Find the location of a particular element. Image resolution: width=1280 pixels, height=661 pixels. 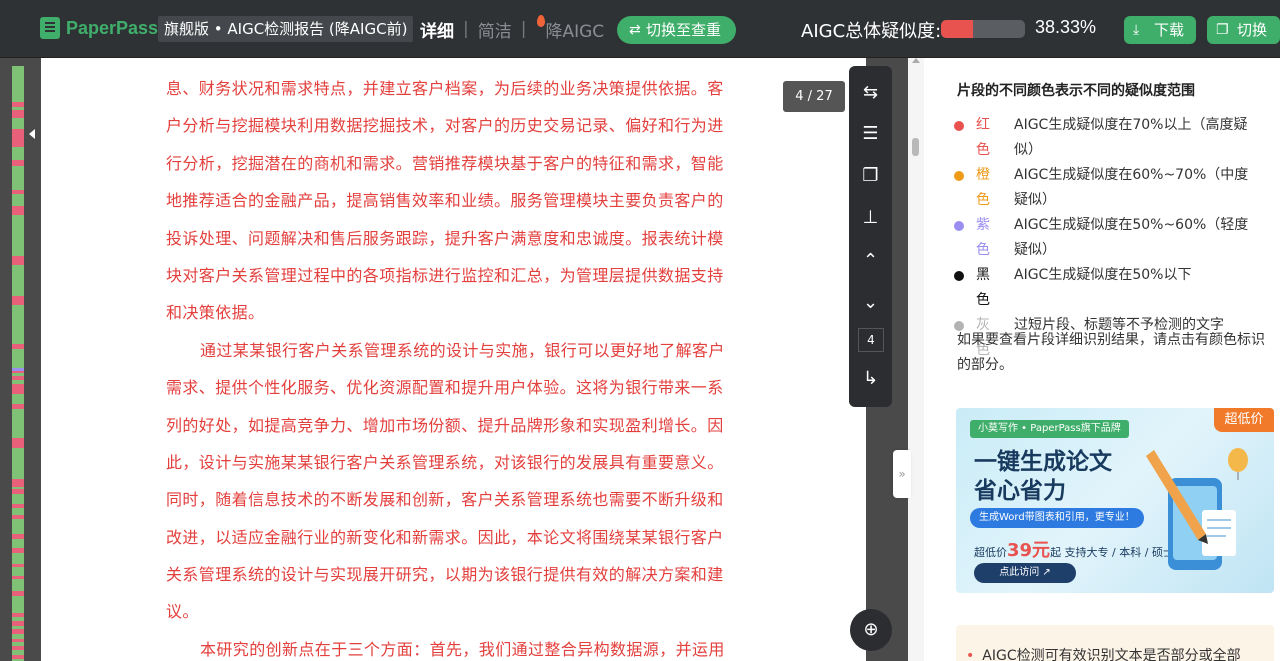

doc-line: 息、财务状况和需求特点，并建立客户档案，为后续的业务决策提供依据。客 is located at coordinates (456, 88).